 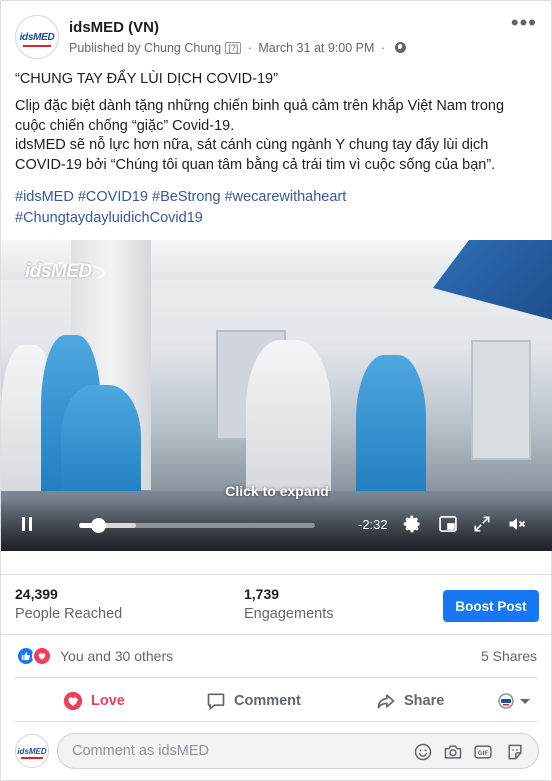 What do you see at coordinates (262, 594) in the screenshot?
I see `engagements-value: 1,739` at bounding box center [262, 594].